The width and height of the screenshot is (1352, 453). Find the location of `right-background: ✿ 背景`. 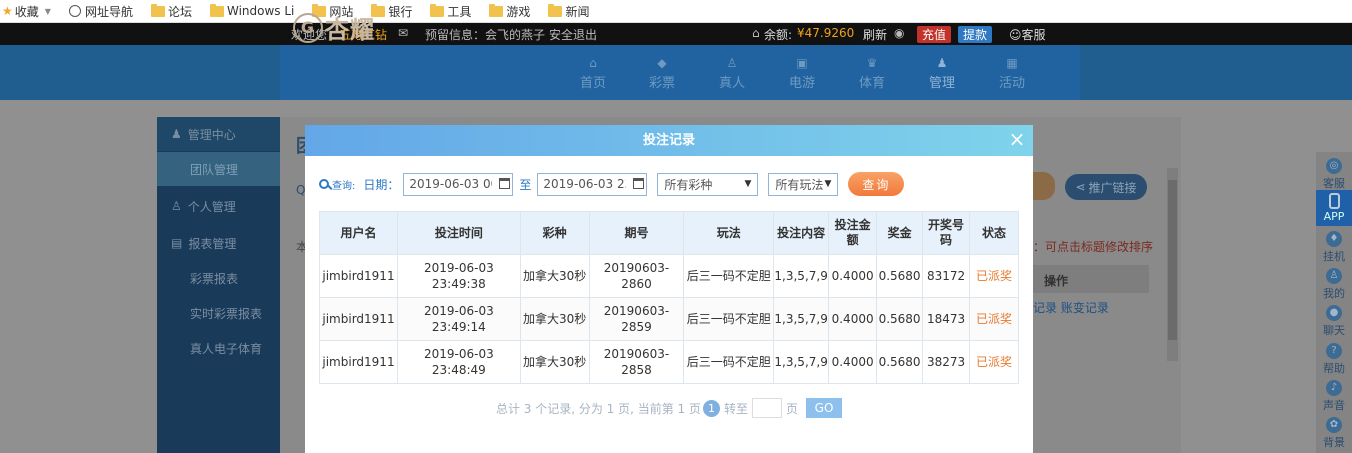

right-background: ✿ 背景 is located at coordinates (1334, 432).